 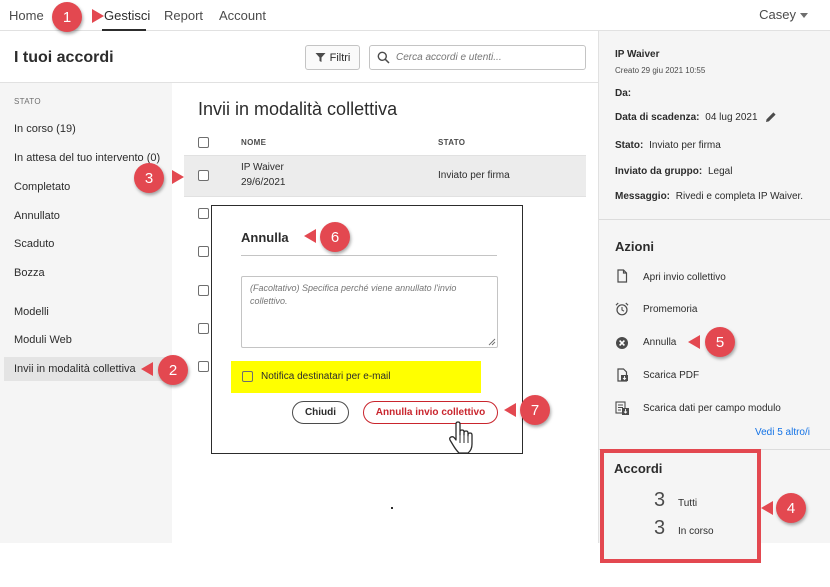 What do you see at coordinates (685, 145) in the screenshot?
I see `status-value: Inviato per firma` at bounding box center [685, 145].